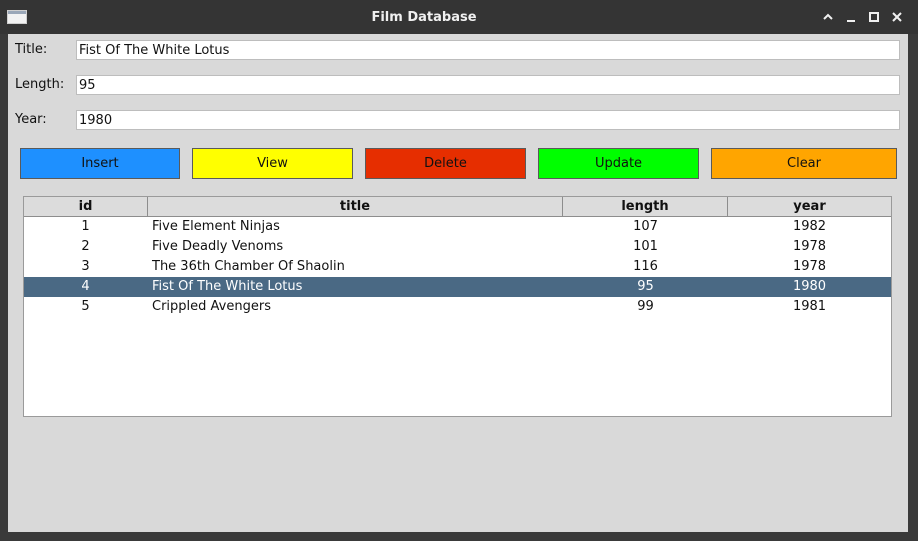  I want to click on table-row: 5 Crippled Avengers 99 1981, so click(457, 307).